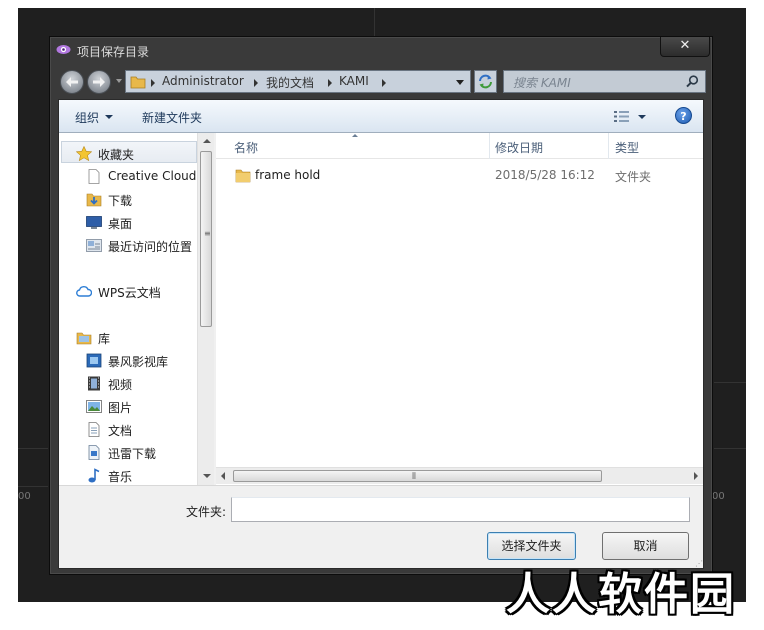 This screenshot has width=764, height=630. I want to click on download-library-icon, so click(94, 452).